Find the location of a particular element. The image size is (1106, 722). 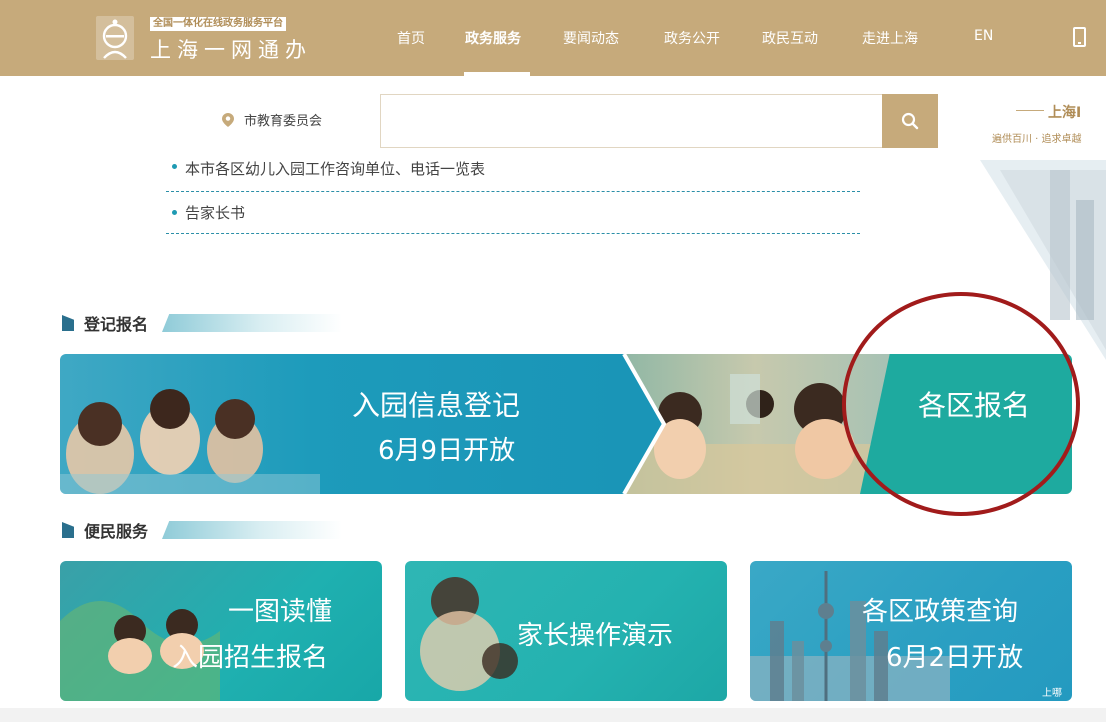

background-skyline-decoration is located at coordinates (1043, 260).